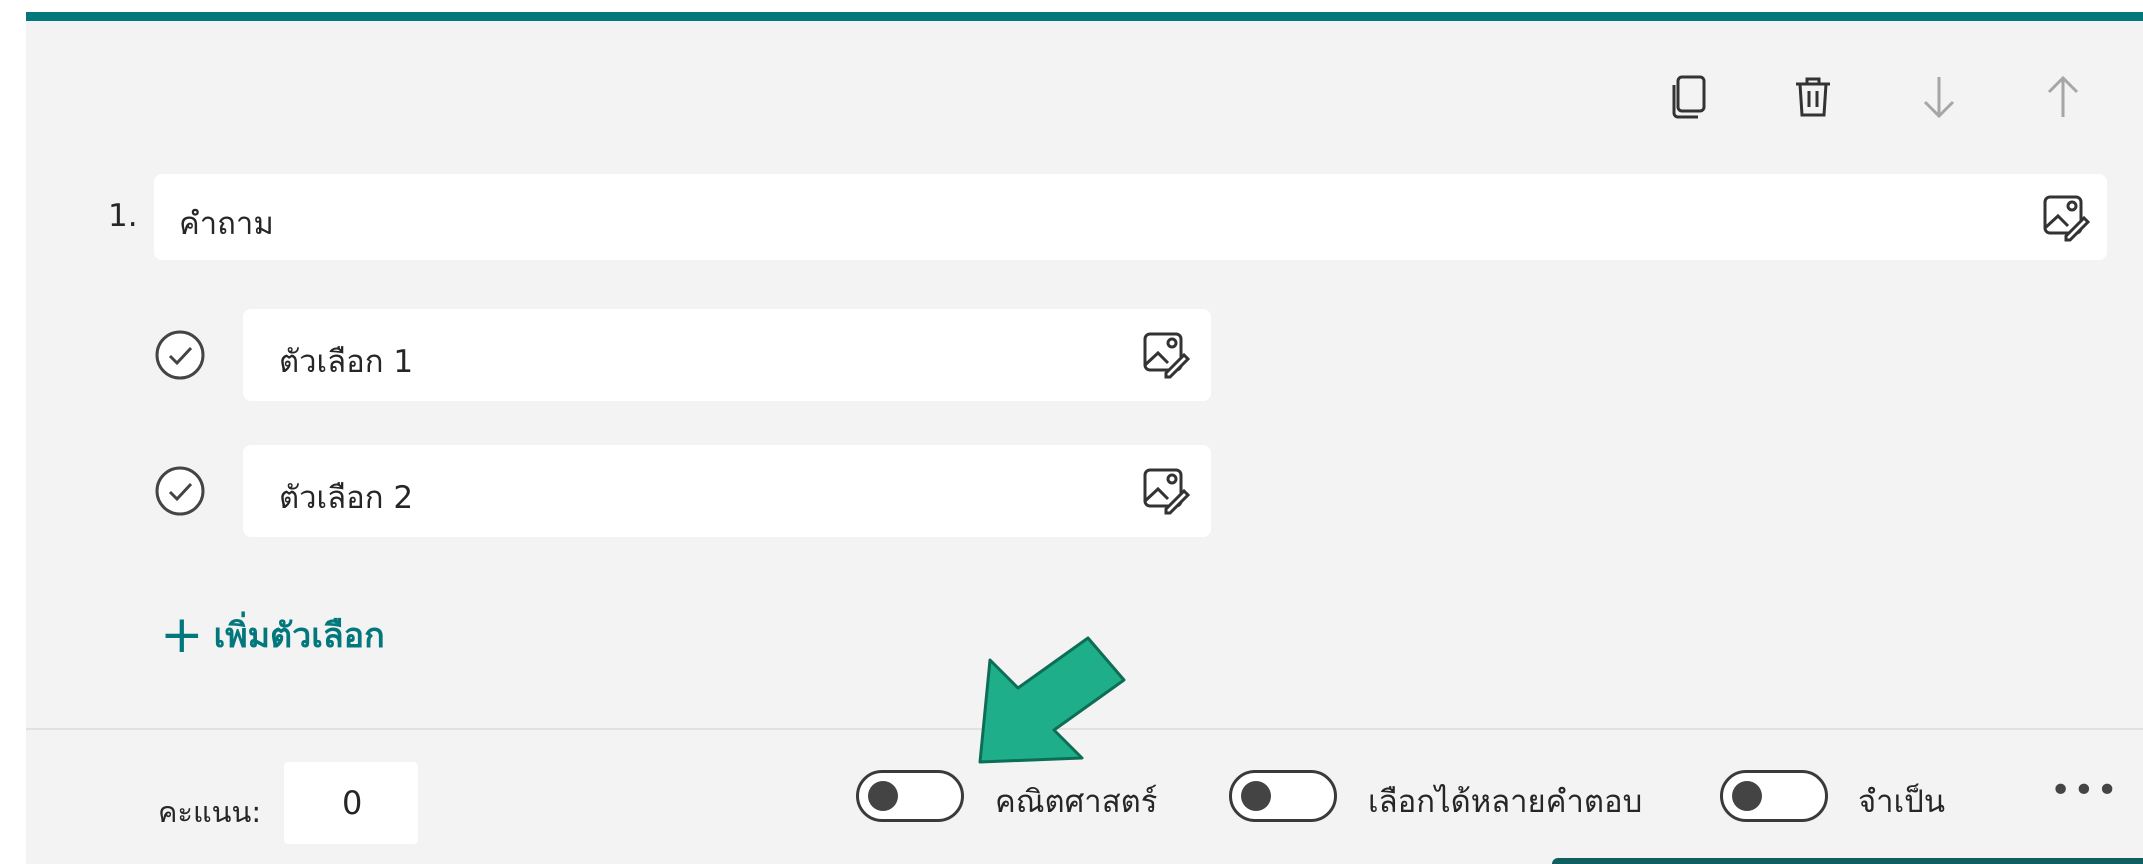 The image size is (2143, 864). I want to click on bottom-accent-bar, so click(1847, 861).